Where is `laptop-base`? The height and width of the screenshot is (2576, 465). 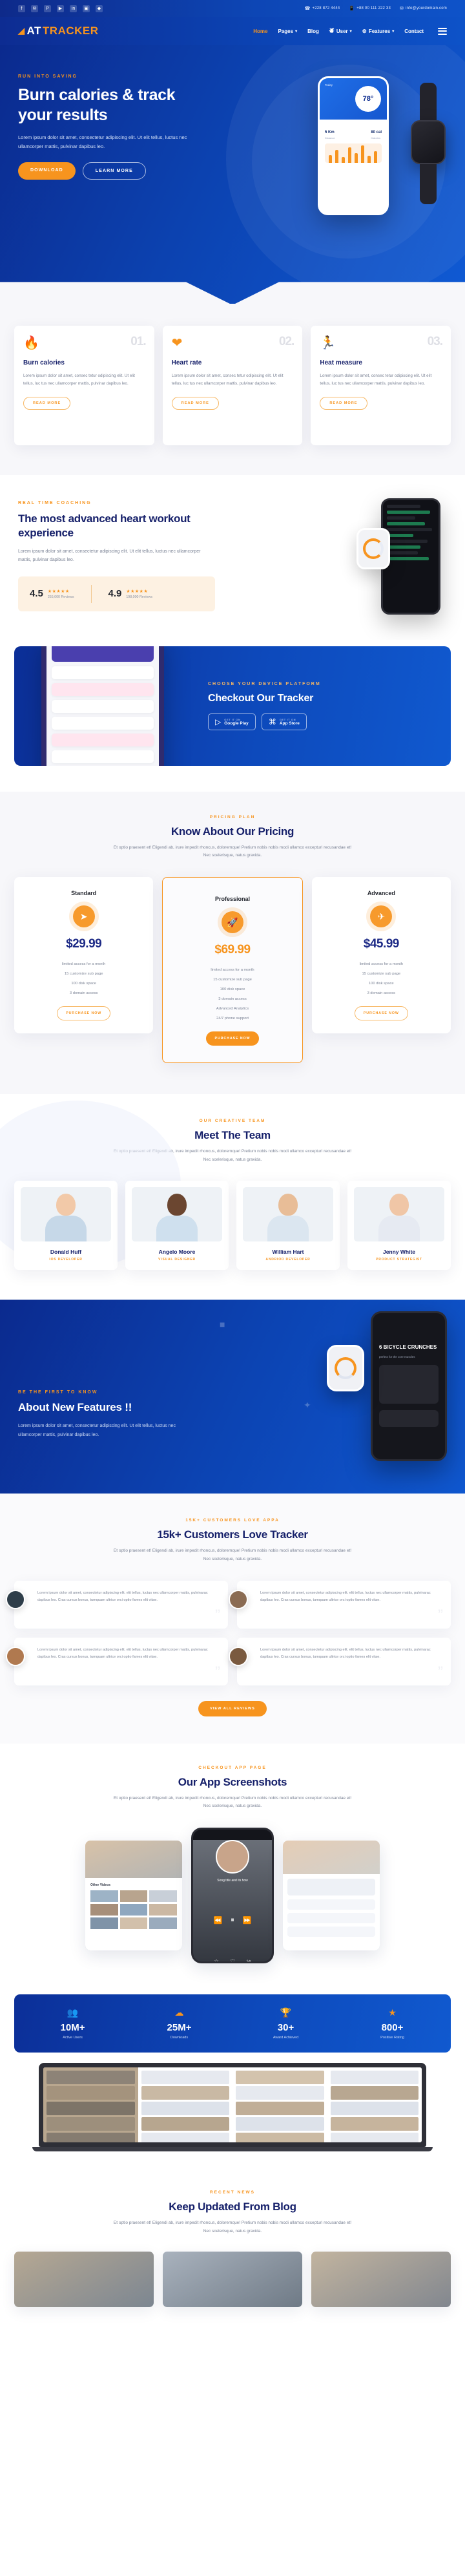 laptop-base is located at coordinates (232, 2149).